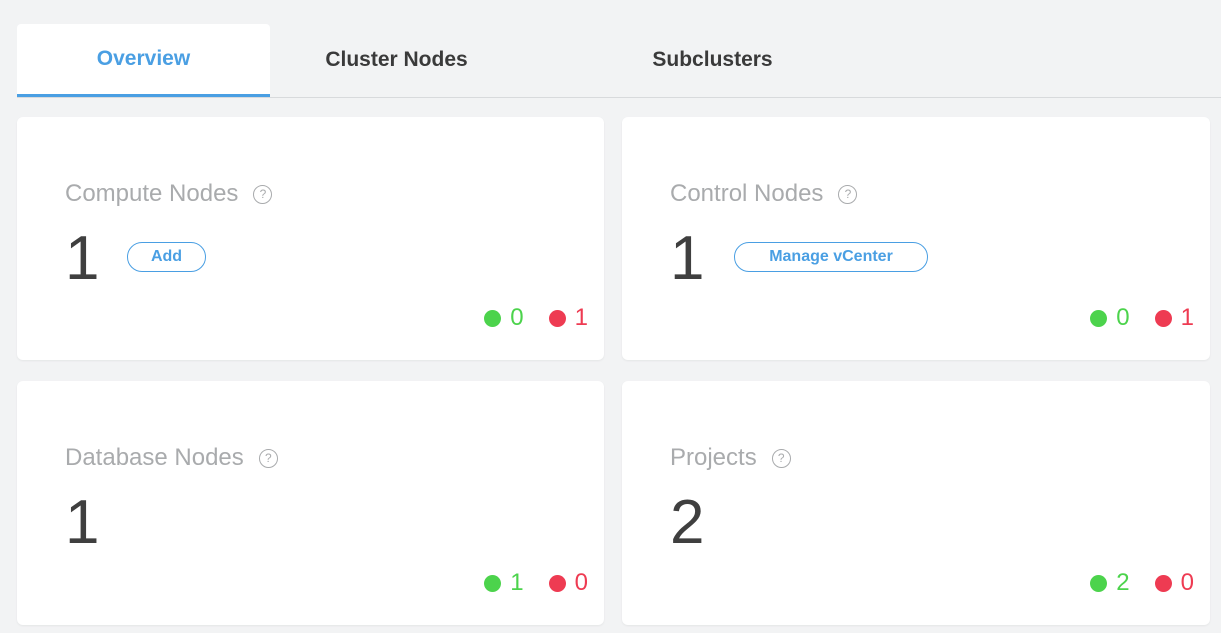 The width and height of the screenshot is (1221, 633). What do you see at coordinates (712, 60) in the screenshot?
I see `tab-subclusters: Subclusters` at bounding box center [712, 60].